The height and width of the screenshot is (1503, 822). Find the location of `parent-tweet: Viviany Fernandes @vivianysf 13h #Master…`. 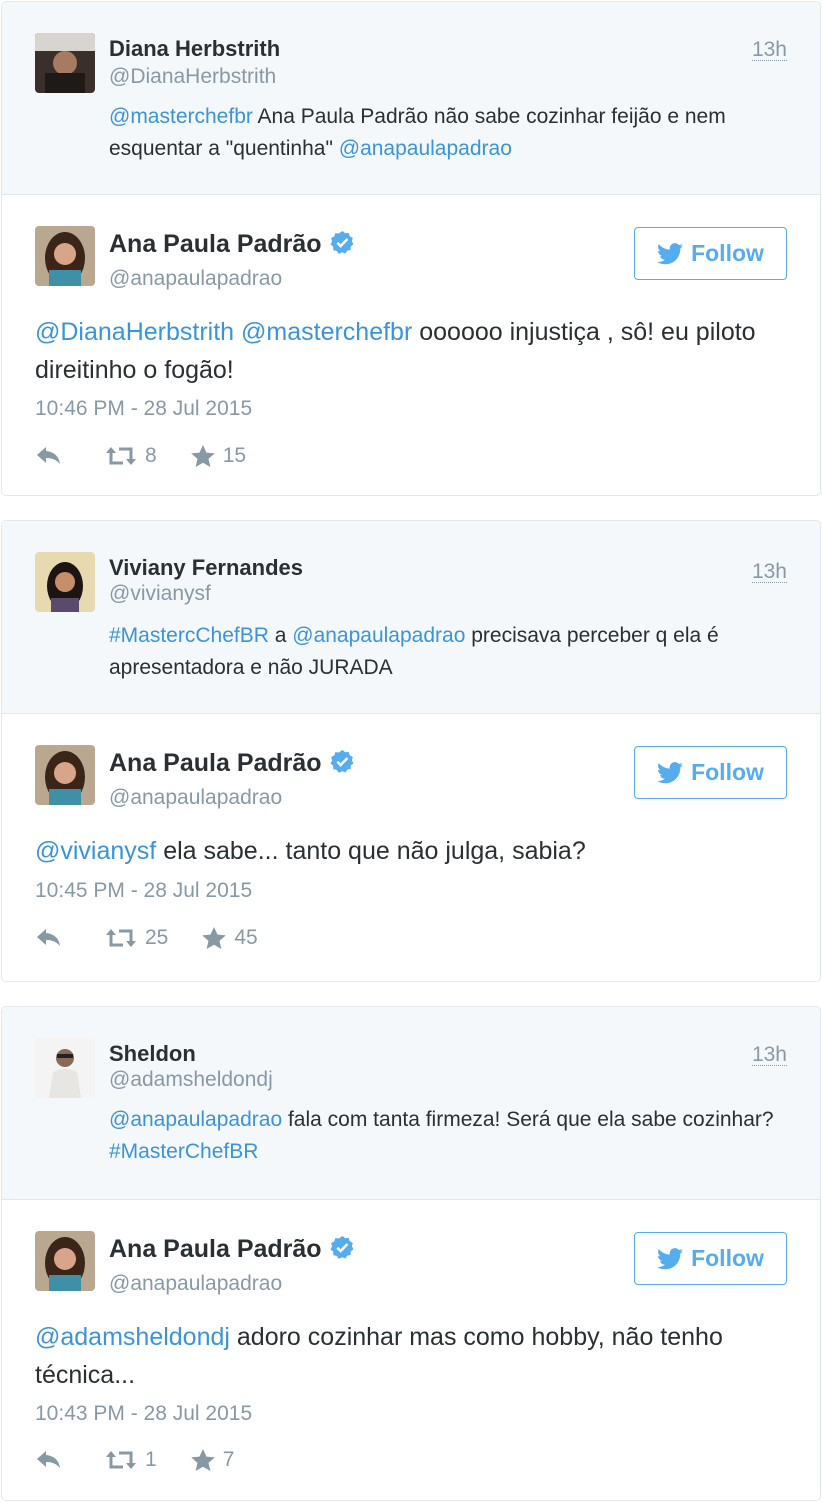

parent-tweet: Viviany Fernandes @vivianysf 13h #Master… is located at coordinates (411, 617).